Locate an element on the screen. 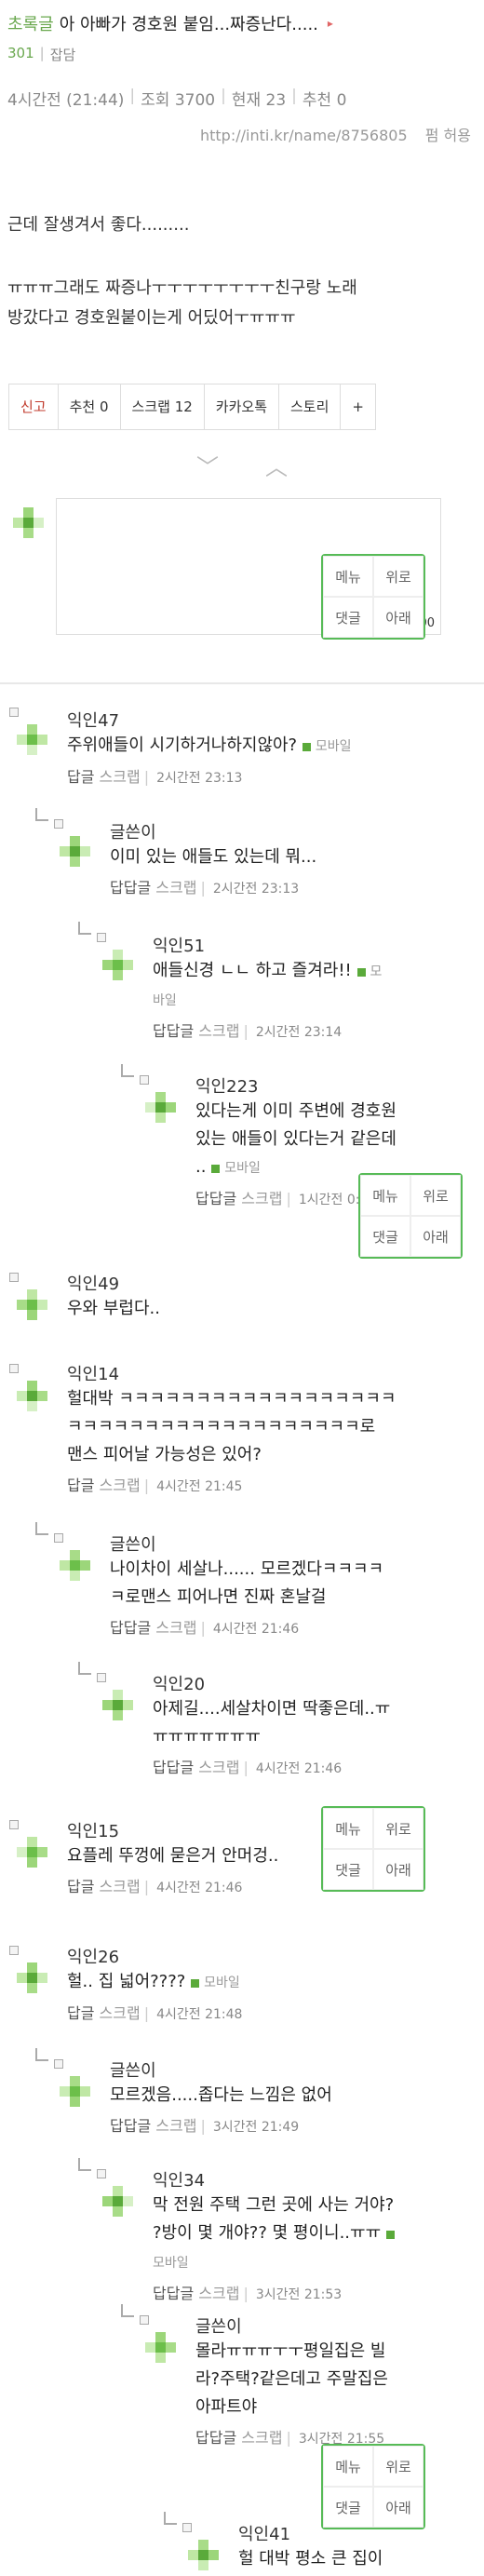  comment-text: 헐대박 ㅋㅋㅋㅋㅋㅋㅋㅋㅋㅋㅋㅋㅋㅋㅋㅋㅋㅋ is located at coordinates (232, 1399).